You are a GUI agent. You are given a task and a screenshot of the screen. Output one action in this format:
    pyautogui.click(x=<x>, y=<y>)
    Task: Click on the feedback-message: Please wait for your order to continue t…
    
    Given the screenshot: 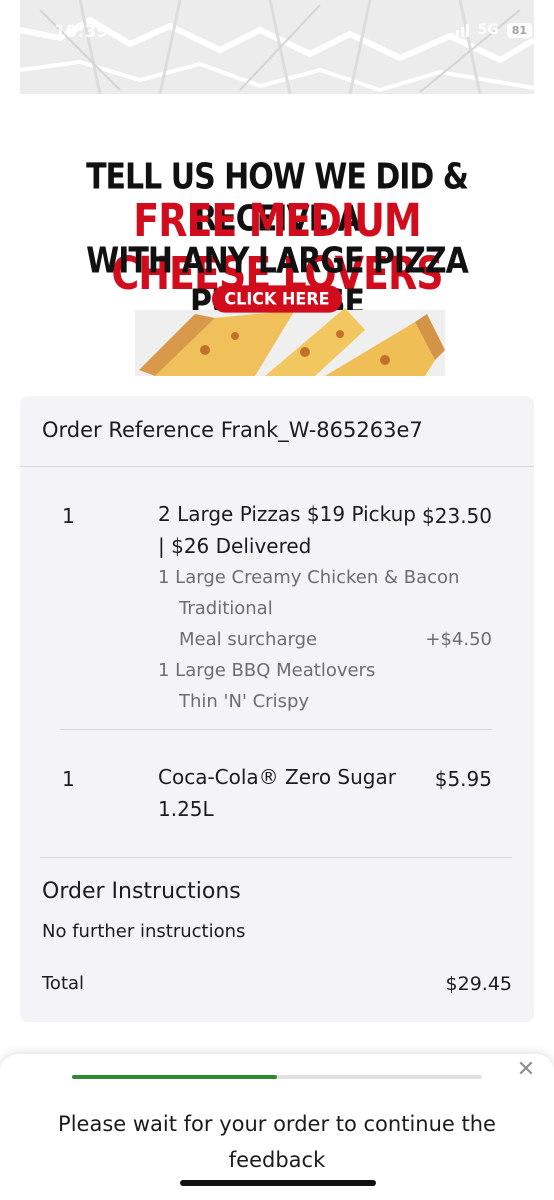 What is the action you would take?
    pyautogui.click(x=277, y=1142)
    